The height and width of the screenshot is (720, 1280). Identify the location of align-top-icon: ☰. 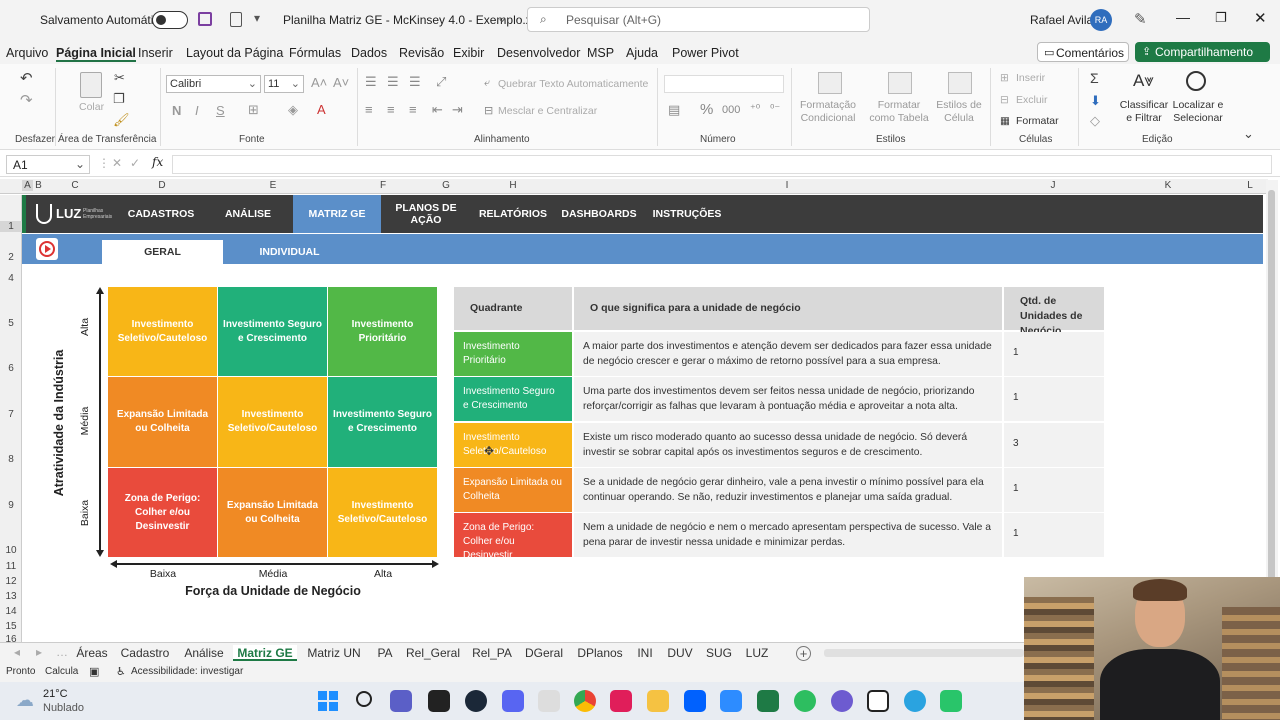
(371, 82).